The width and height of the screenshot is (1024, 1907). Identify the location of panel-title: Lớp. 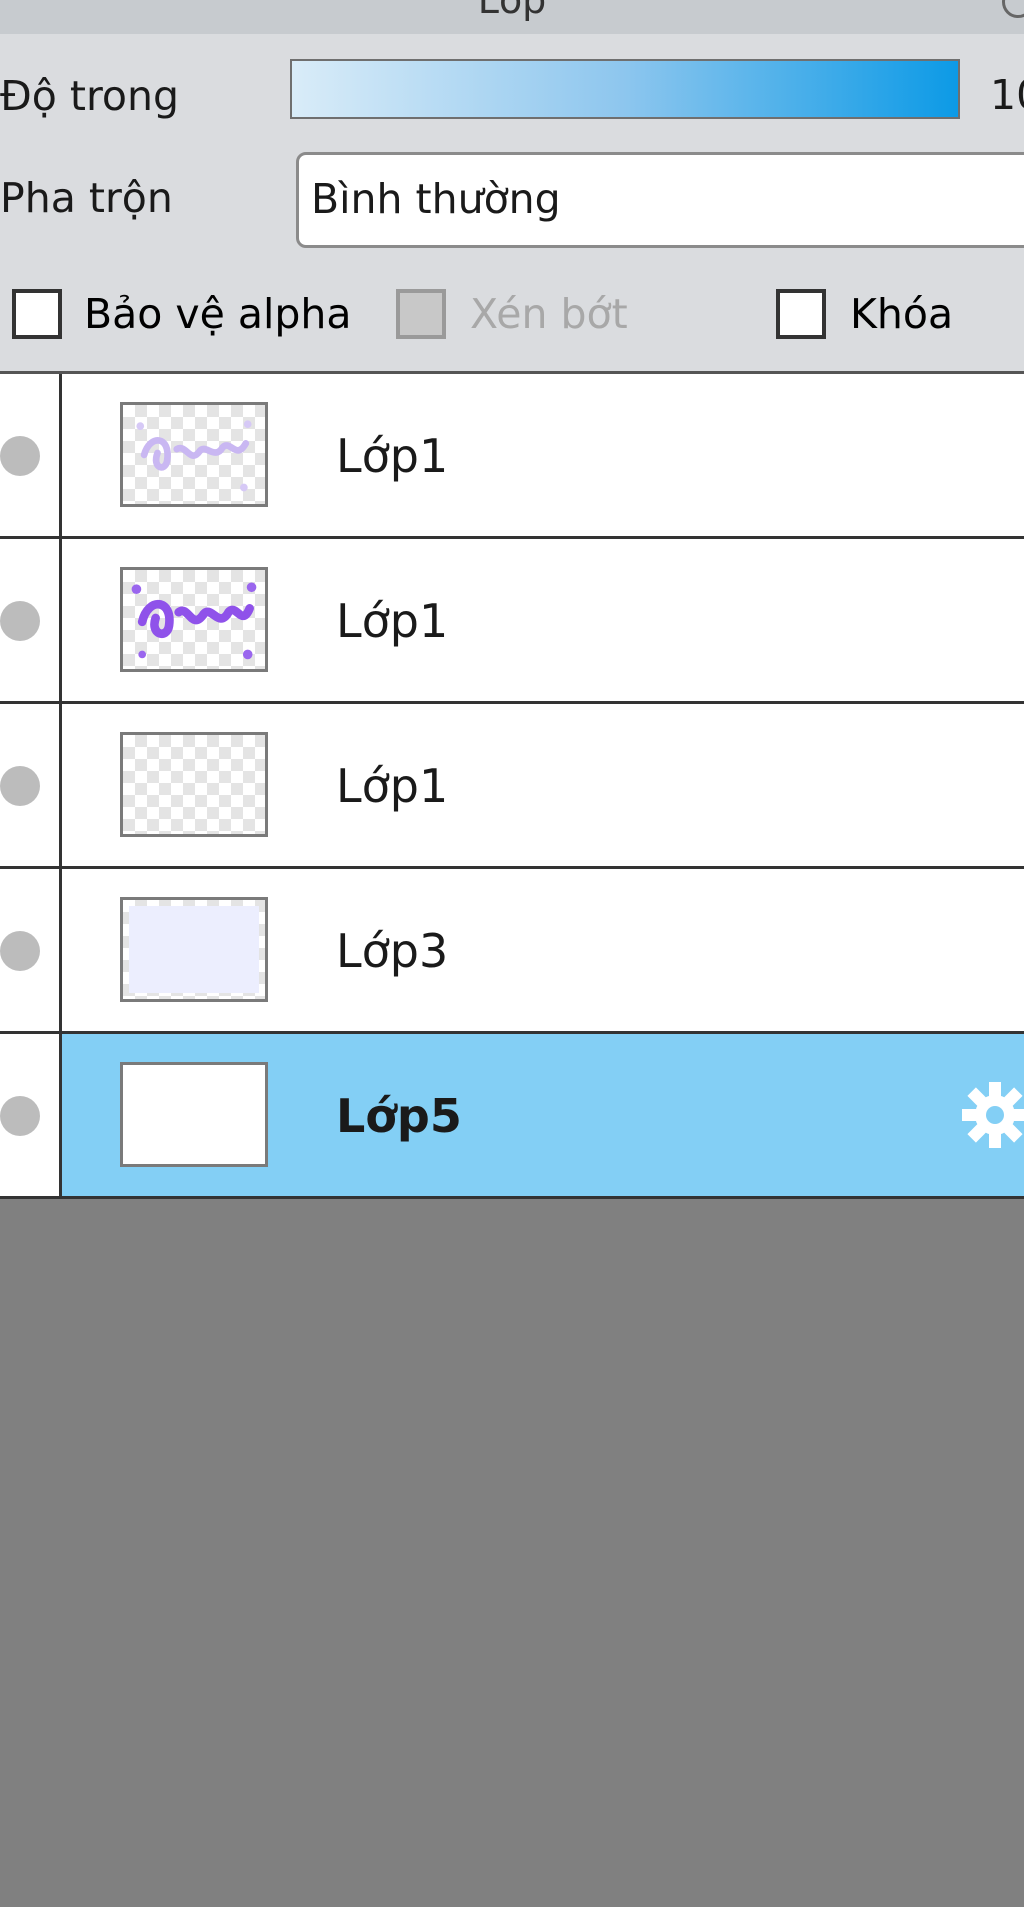
(512, 11).